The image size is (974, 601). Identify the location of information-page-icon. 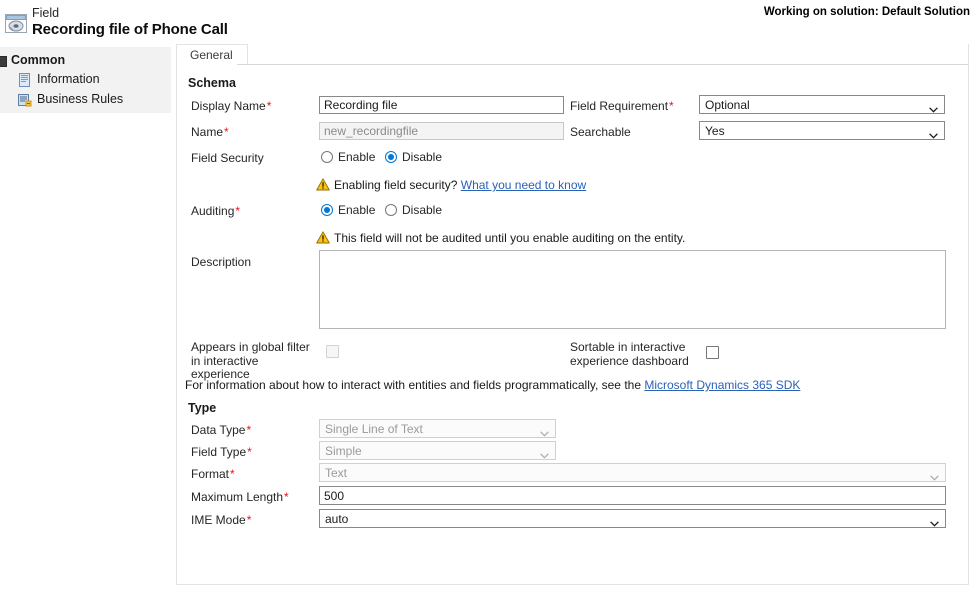
(25, 80).